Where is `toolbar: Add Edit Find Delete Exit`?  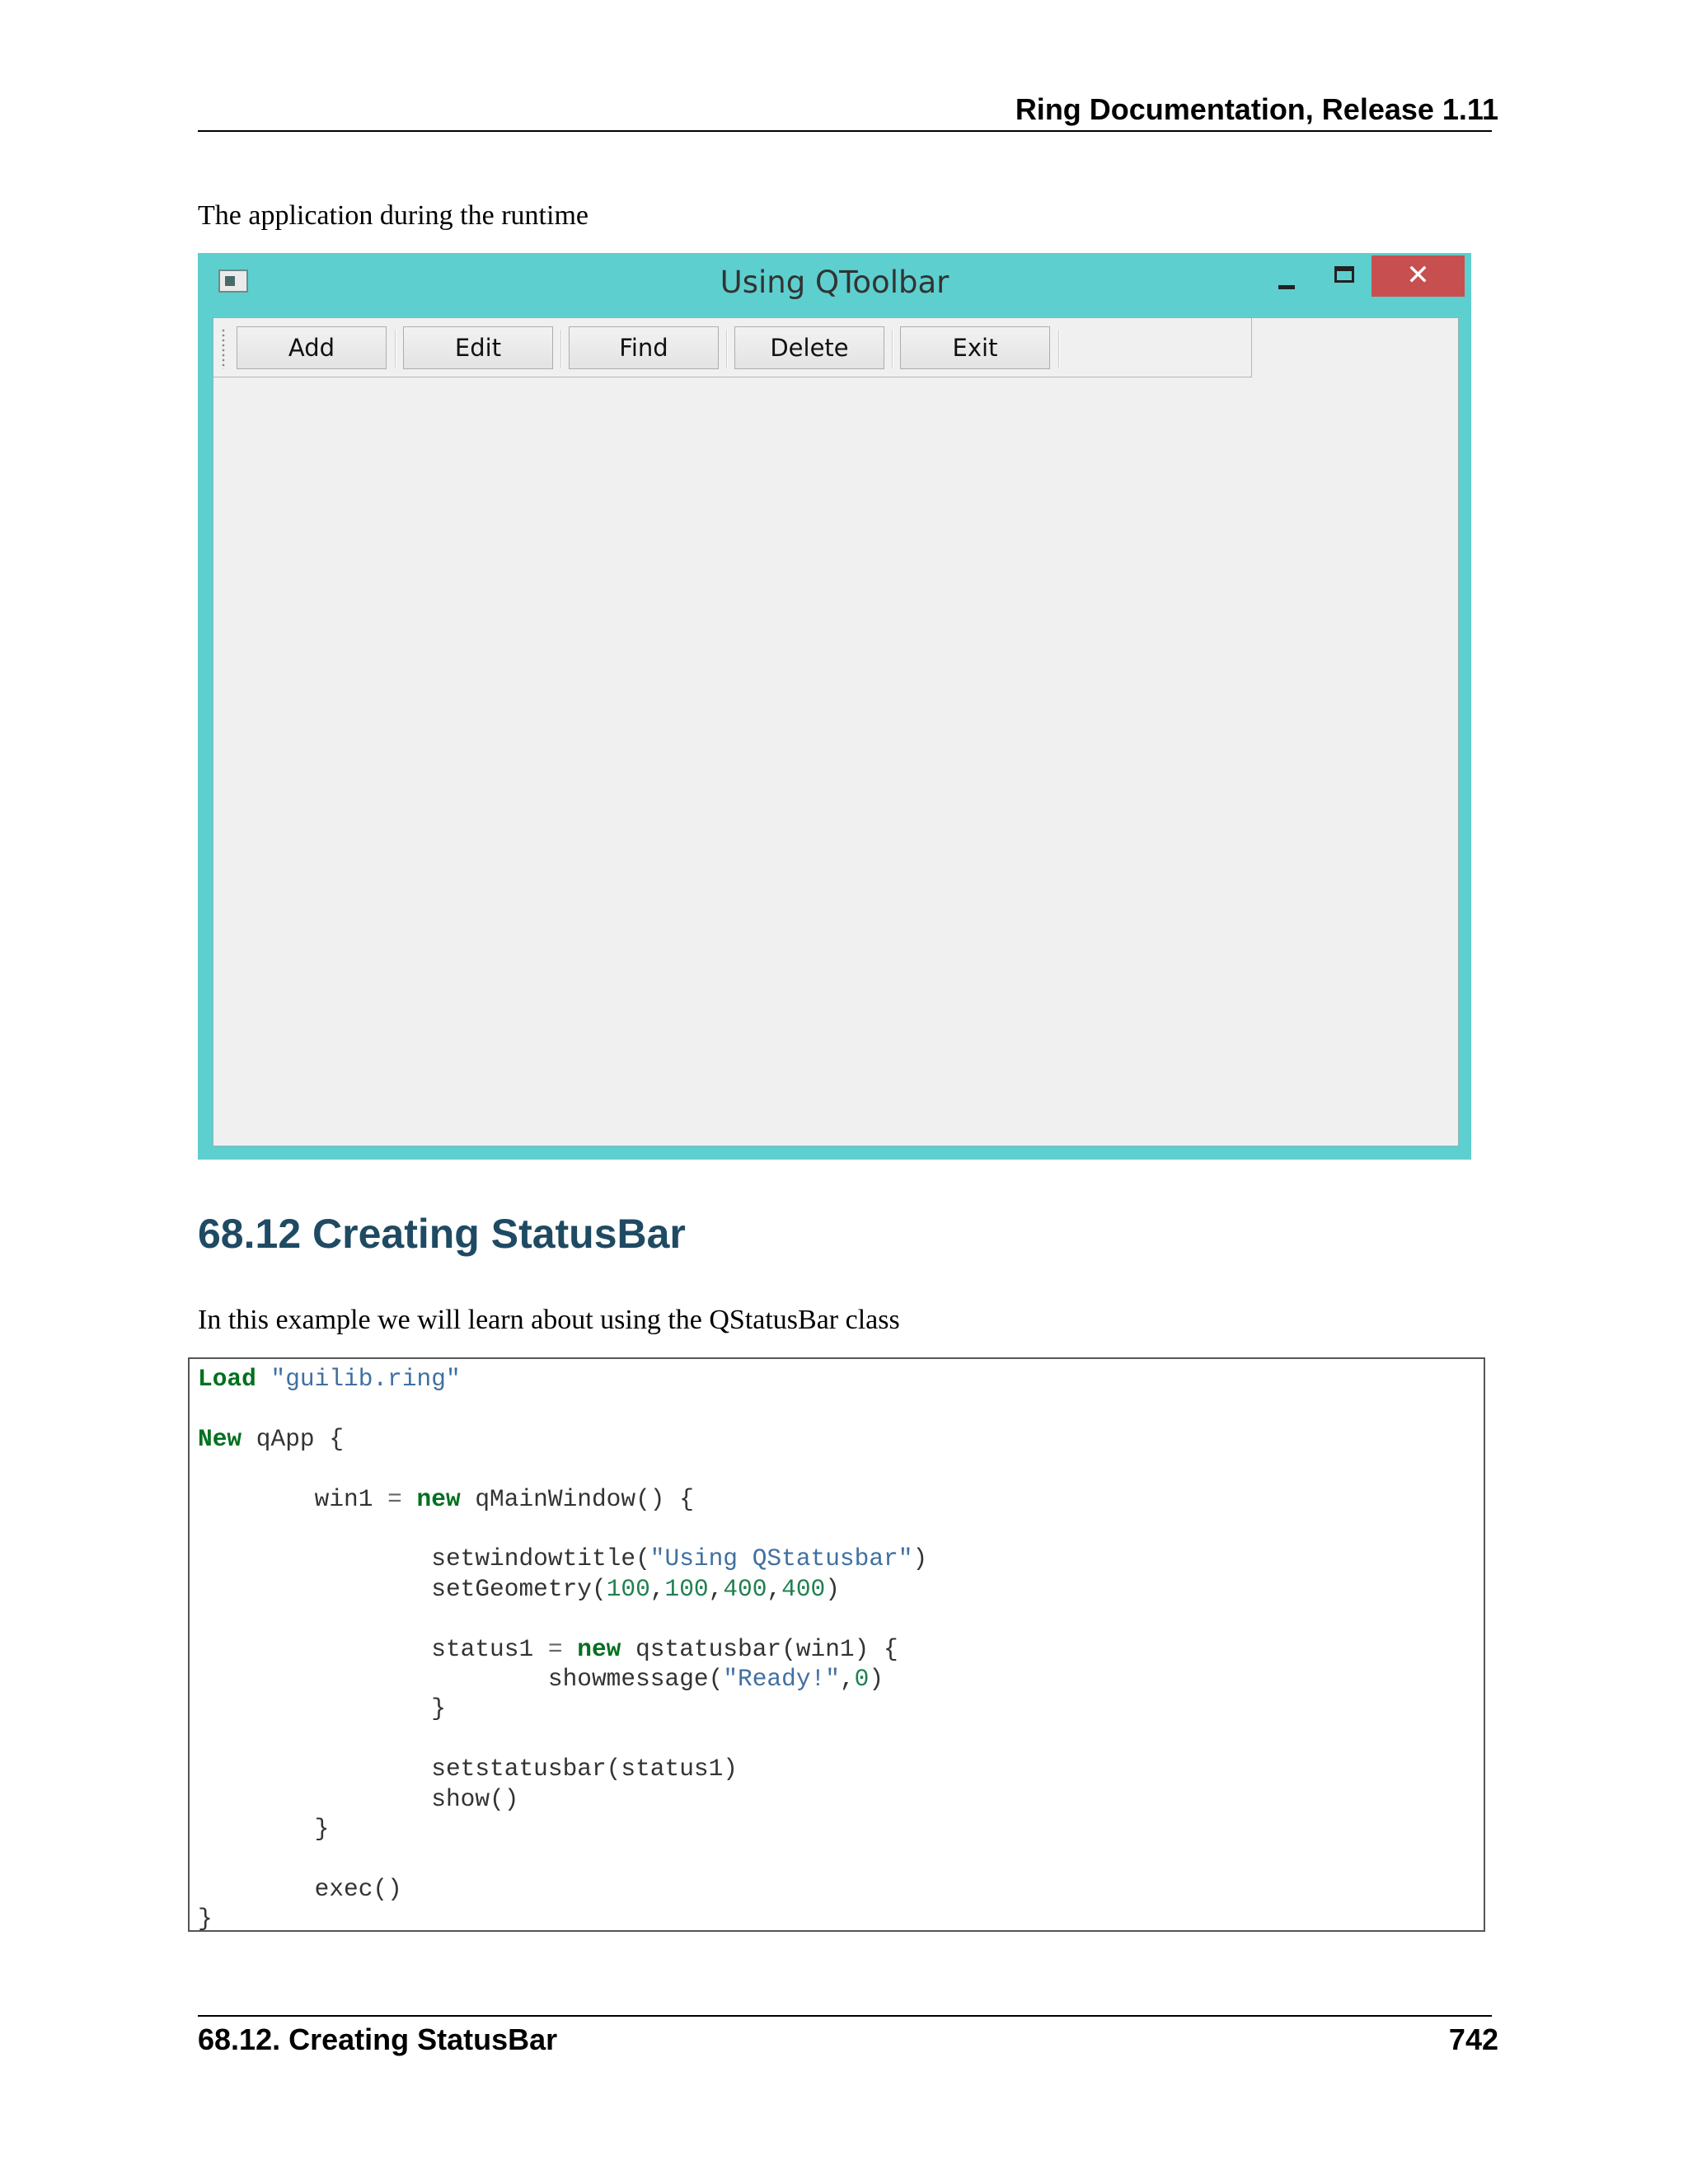 toolbar: Add Edit Find Delete Exit is located at coordinates (733, 347).